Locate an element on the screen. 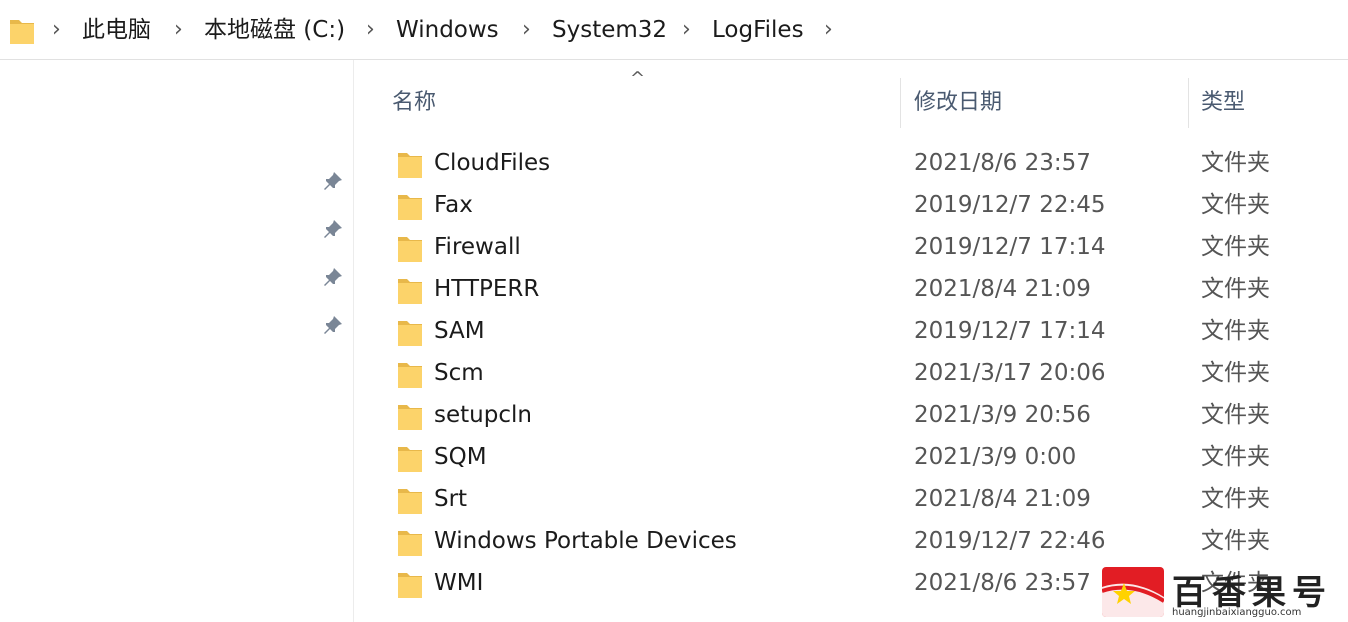  file-date: 2019/12/7 22:45 is located at coordinates (1010, 205).